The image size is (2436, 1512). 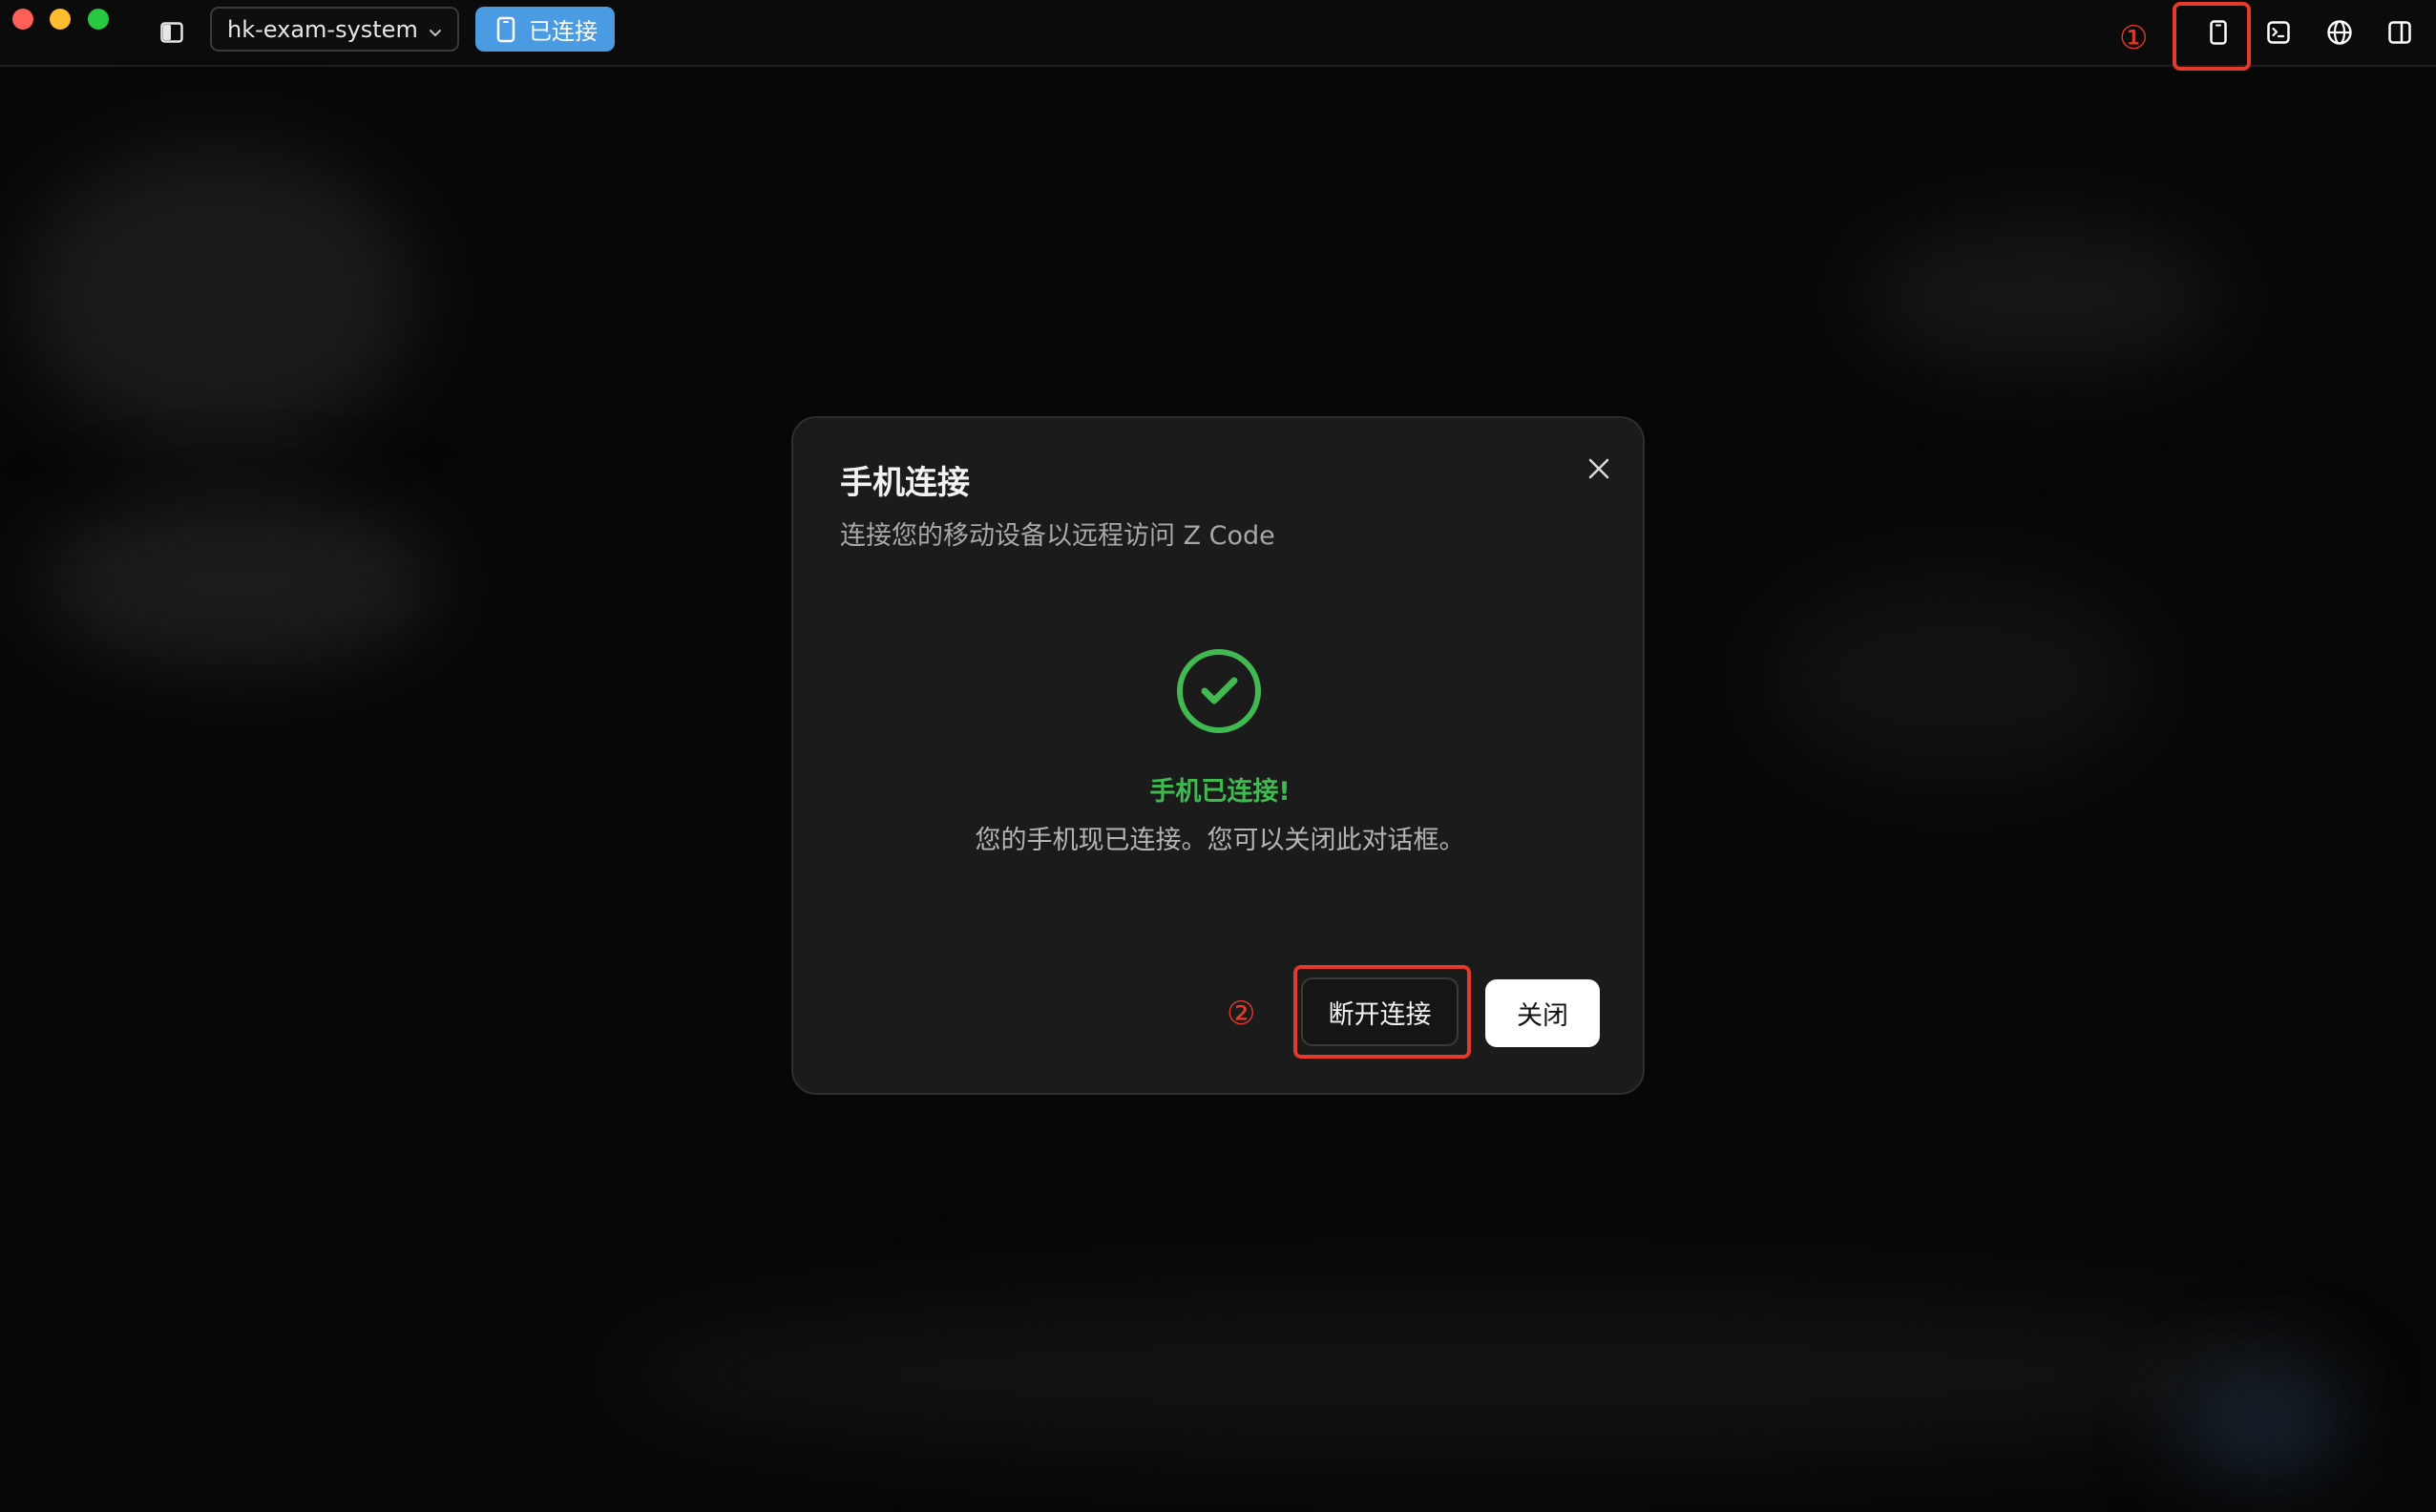 What do you see at coordinates (1599, 469) in the screenshot?
I see `close-icon` at bounding box center [1599, 469].